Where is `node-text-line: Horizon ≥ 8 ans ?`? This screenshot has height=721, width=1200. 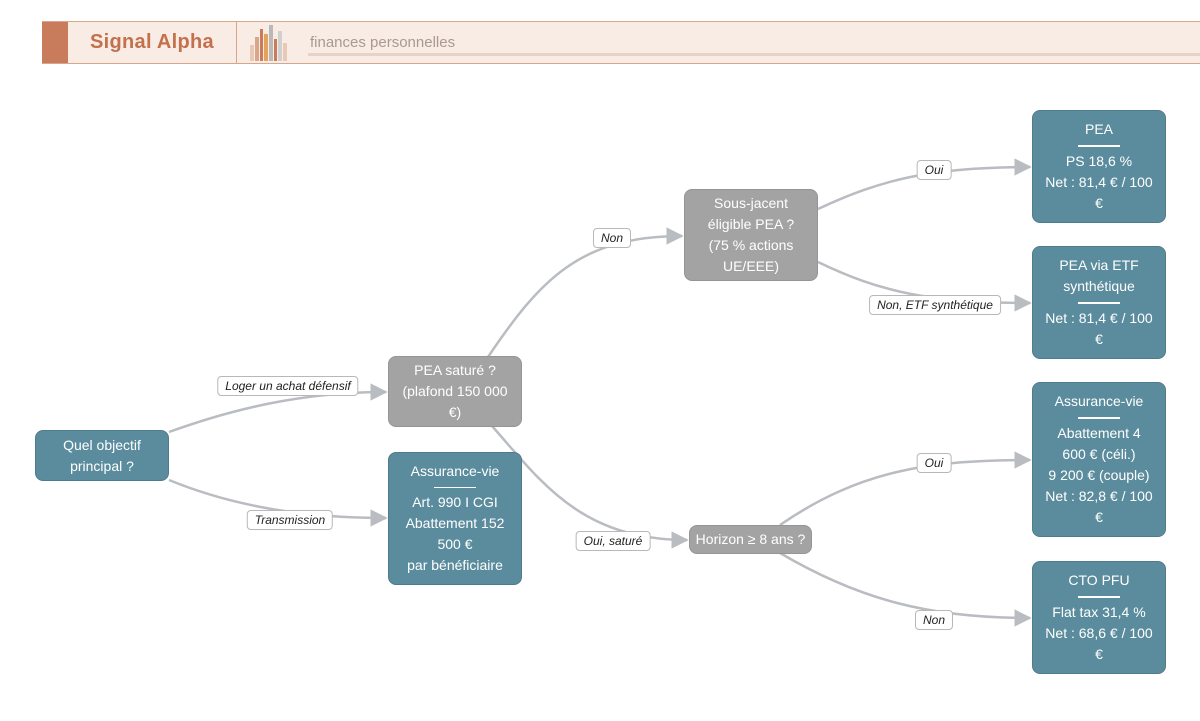
node-text-line: Horizon ≥ 8 ans ? is located at coordinates (750, 539).